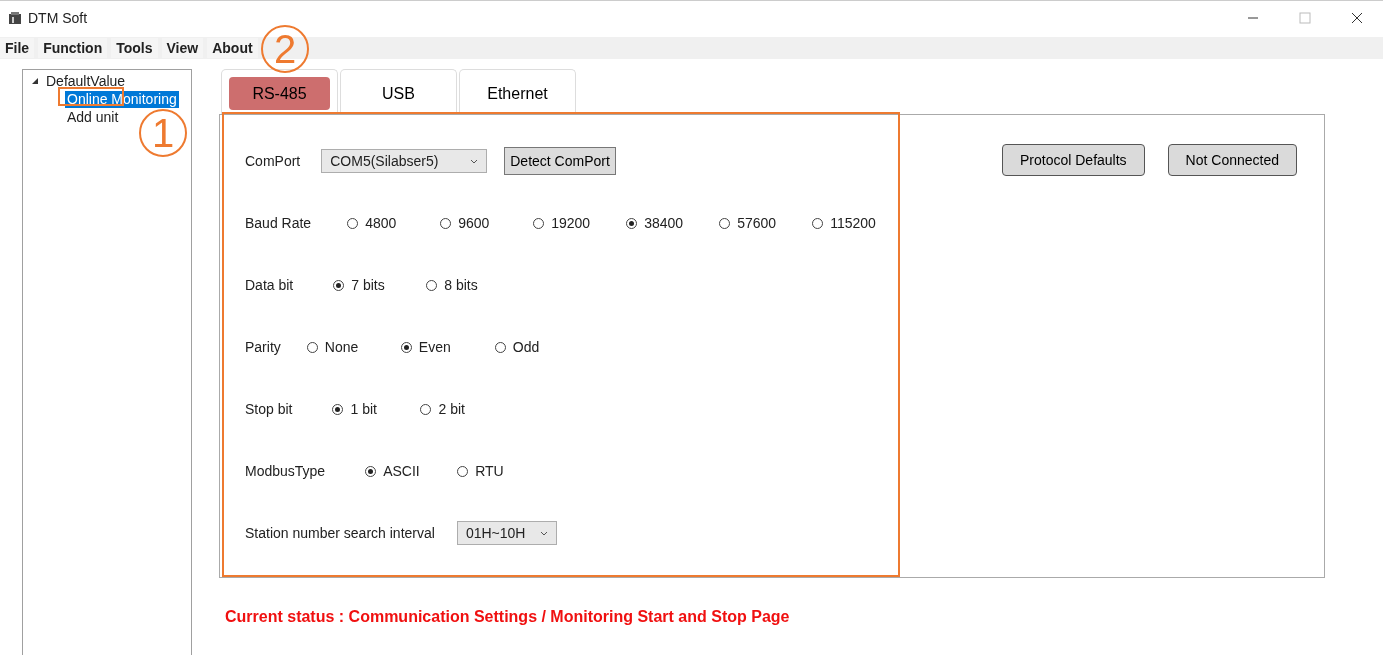 Image resolution: width=1383 pixels, height=655 pixels. I want to click on option-label: 19200, so click(571, 223).